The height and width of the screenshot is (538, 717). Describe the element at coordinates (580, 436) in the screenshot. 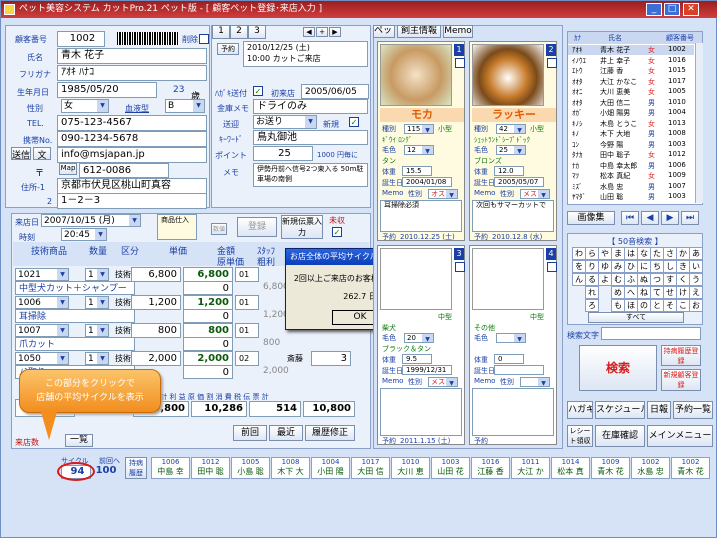

I see `receipt-button: レシート領収書` at that location.